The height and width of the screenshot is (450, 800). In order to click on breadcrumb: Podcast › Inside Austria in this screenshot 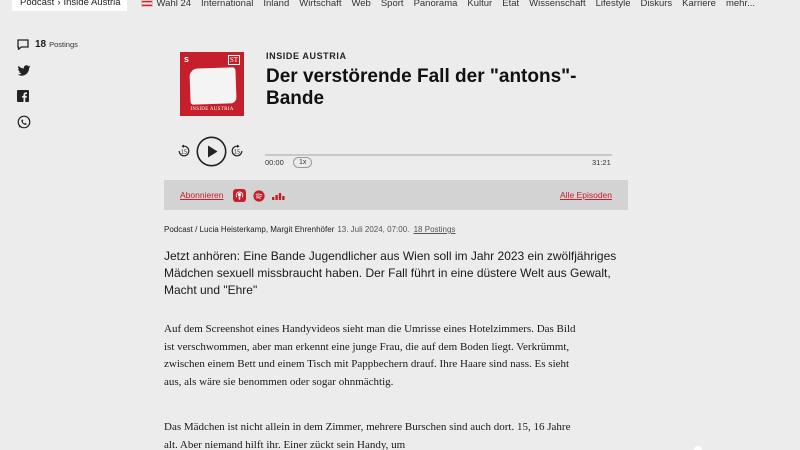, I will do `click(69, 5)`.